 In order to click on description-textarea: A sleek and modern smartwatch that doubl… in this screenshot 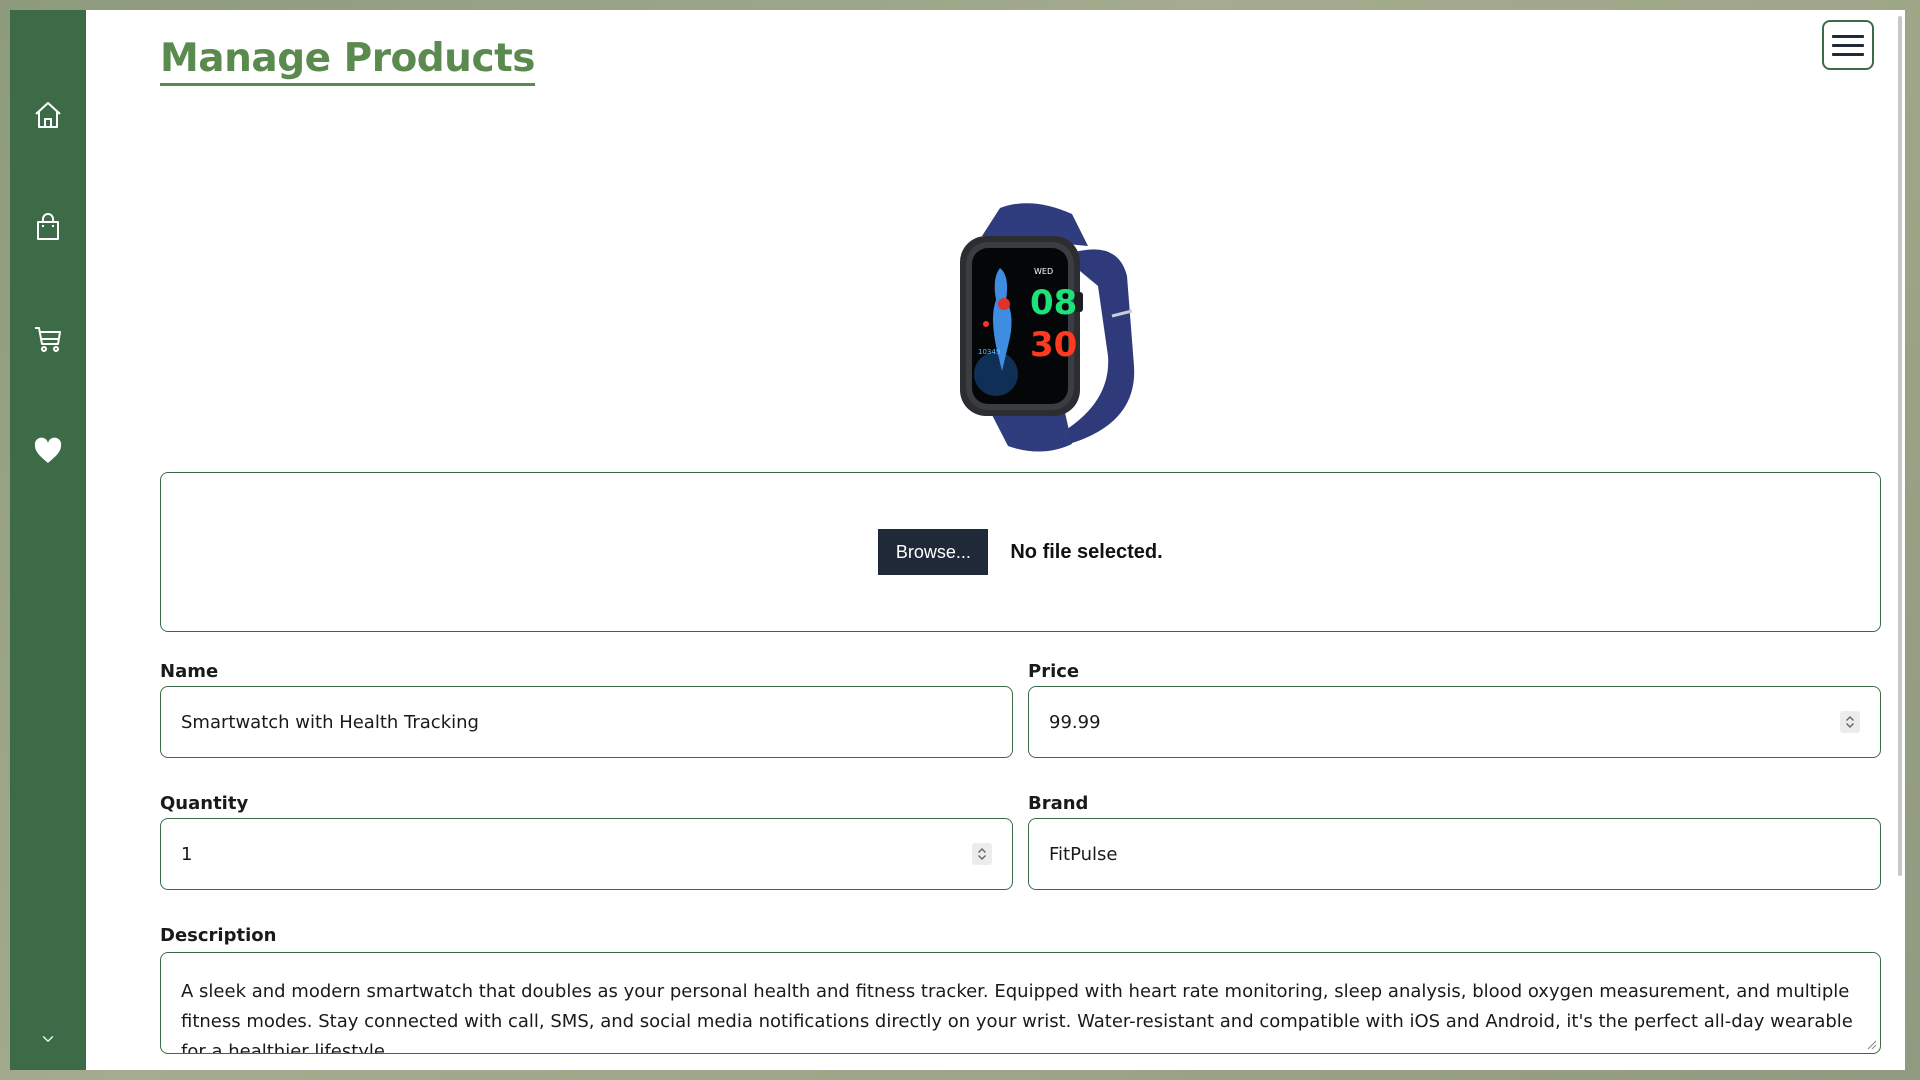, I will do `click(1020, 1003)`.